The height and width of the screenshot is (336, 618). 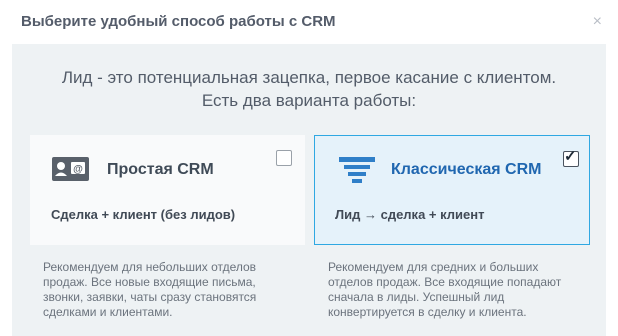 What do you see at coordinates (452, 190) in the screenshot?
I see `option-classic-crm: Классическая CRM ✓ Лид → сделка + клиент` at bounding box center [452, 190].